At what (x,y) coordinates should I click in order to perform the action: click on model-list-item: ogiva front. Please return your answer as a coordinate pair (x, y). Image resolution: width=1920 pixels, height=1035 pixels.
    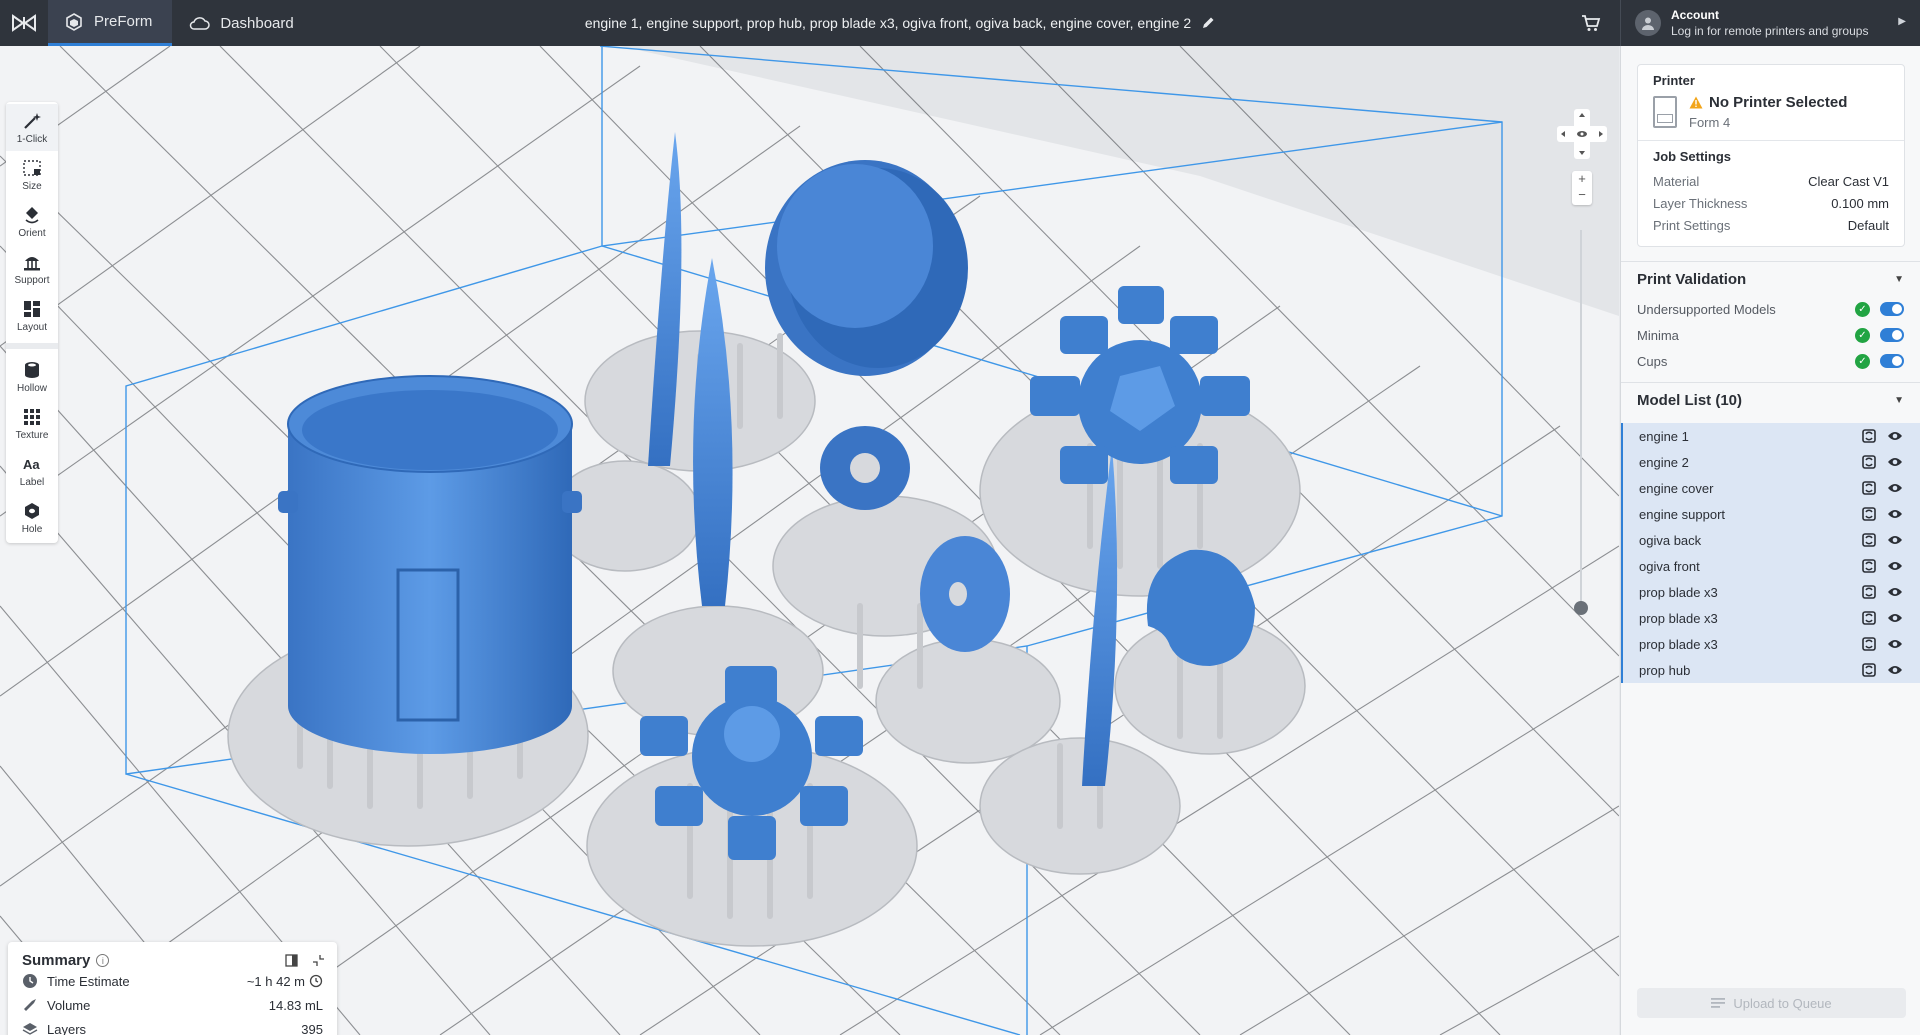
    Looking at the image, I should click on (1770, 566).